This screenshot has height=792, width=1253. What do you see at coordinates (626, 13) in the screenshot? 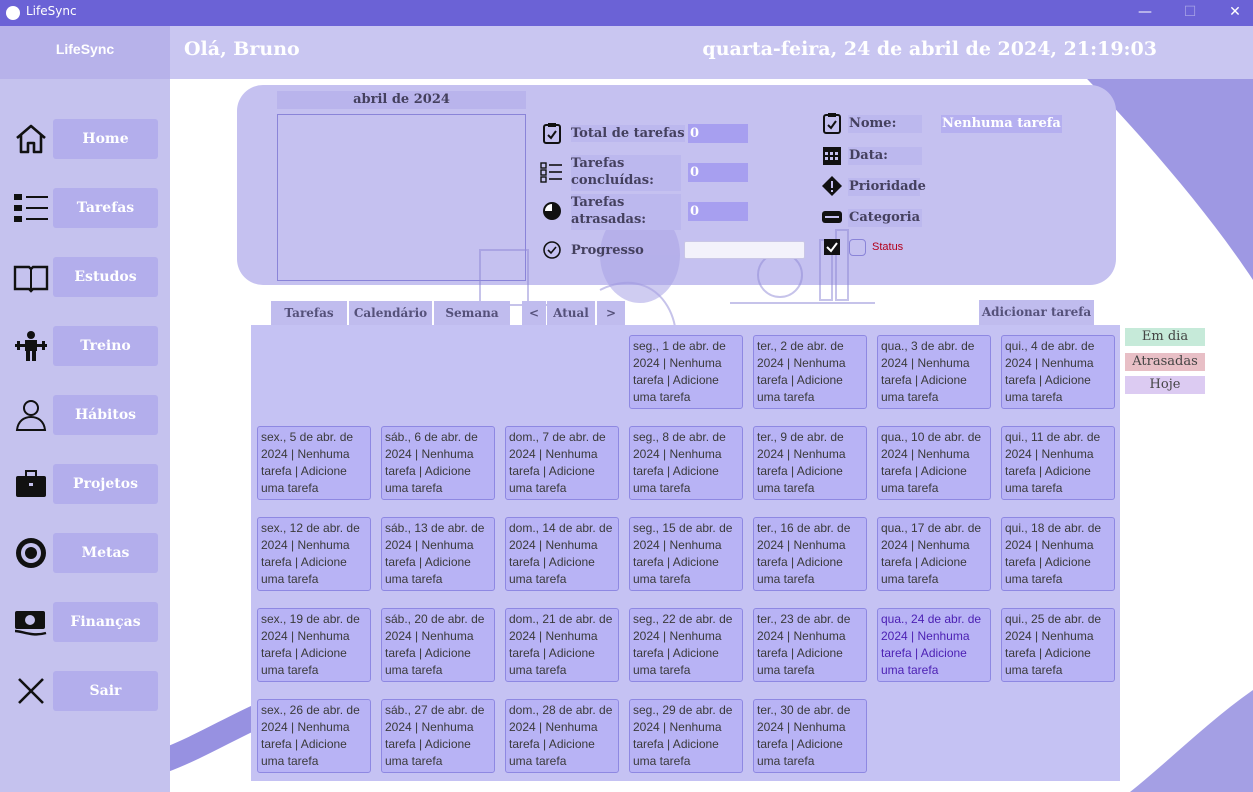
I see `window-titlebar: LifeSync — ☐ ✕` at bounding box center [626, 13].